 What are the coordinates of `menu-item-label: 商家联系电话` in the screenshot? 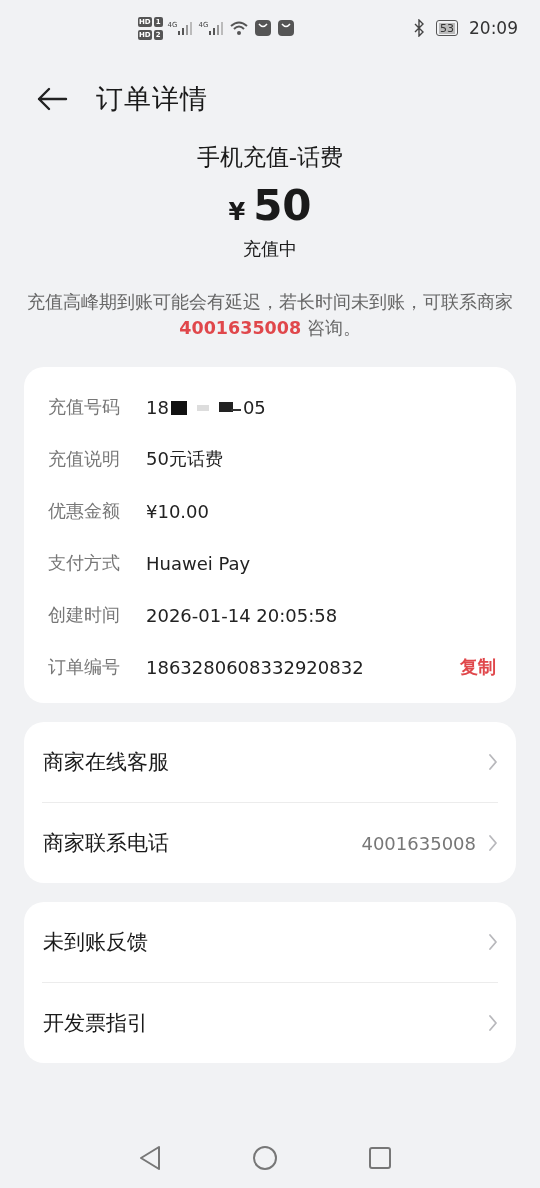 It's located at (106, 843).